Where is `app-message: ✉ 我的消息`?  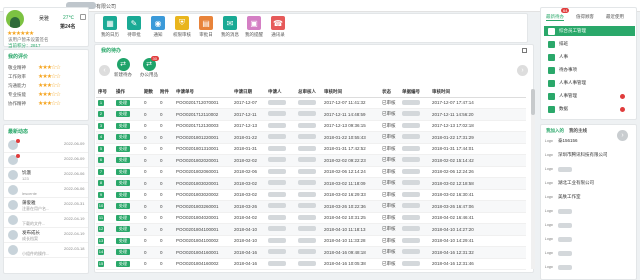
app-message: ✉ 我的消息 is located at coordinates (230, 27).